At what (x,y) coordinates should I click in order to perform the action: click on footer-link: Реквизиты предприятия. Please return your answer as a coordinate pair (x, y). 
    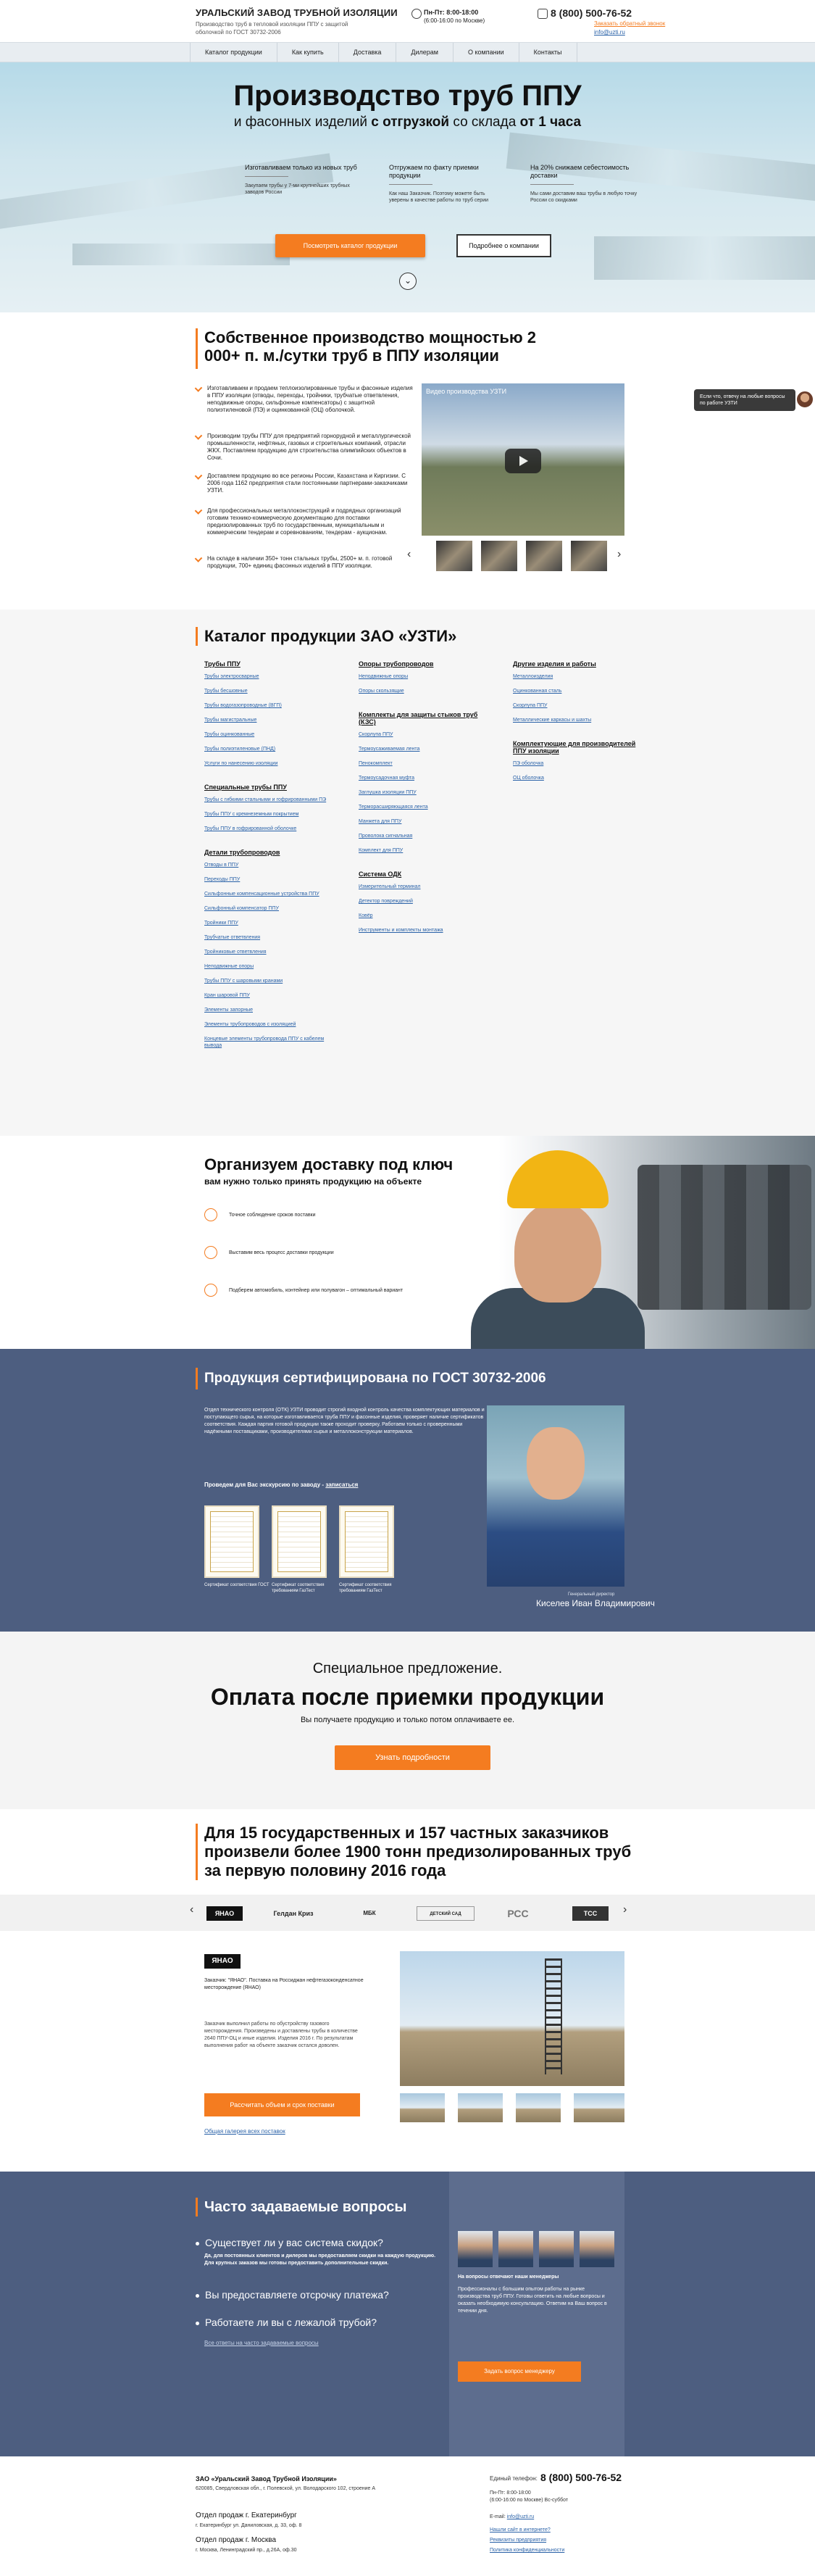
    Looking at the image, I should click on (518, 2540).